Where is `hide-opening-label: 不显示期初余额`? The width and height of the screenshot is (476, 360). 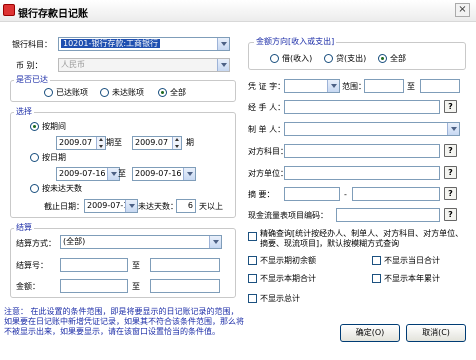 hide-opening-label: 不显示期初余额 is located at coordinates (288, 260).